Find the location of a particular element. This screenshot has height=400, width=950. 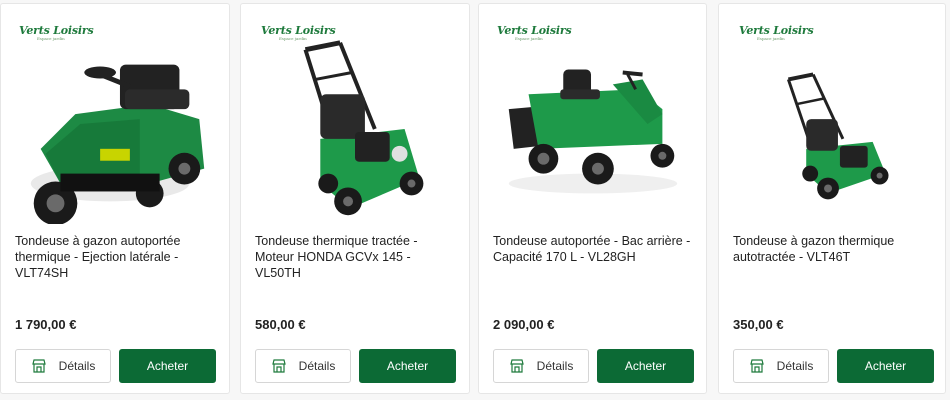

product-price: 350,00 € is located at coordinates (758, 324).